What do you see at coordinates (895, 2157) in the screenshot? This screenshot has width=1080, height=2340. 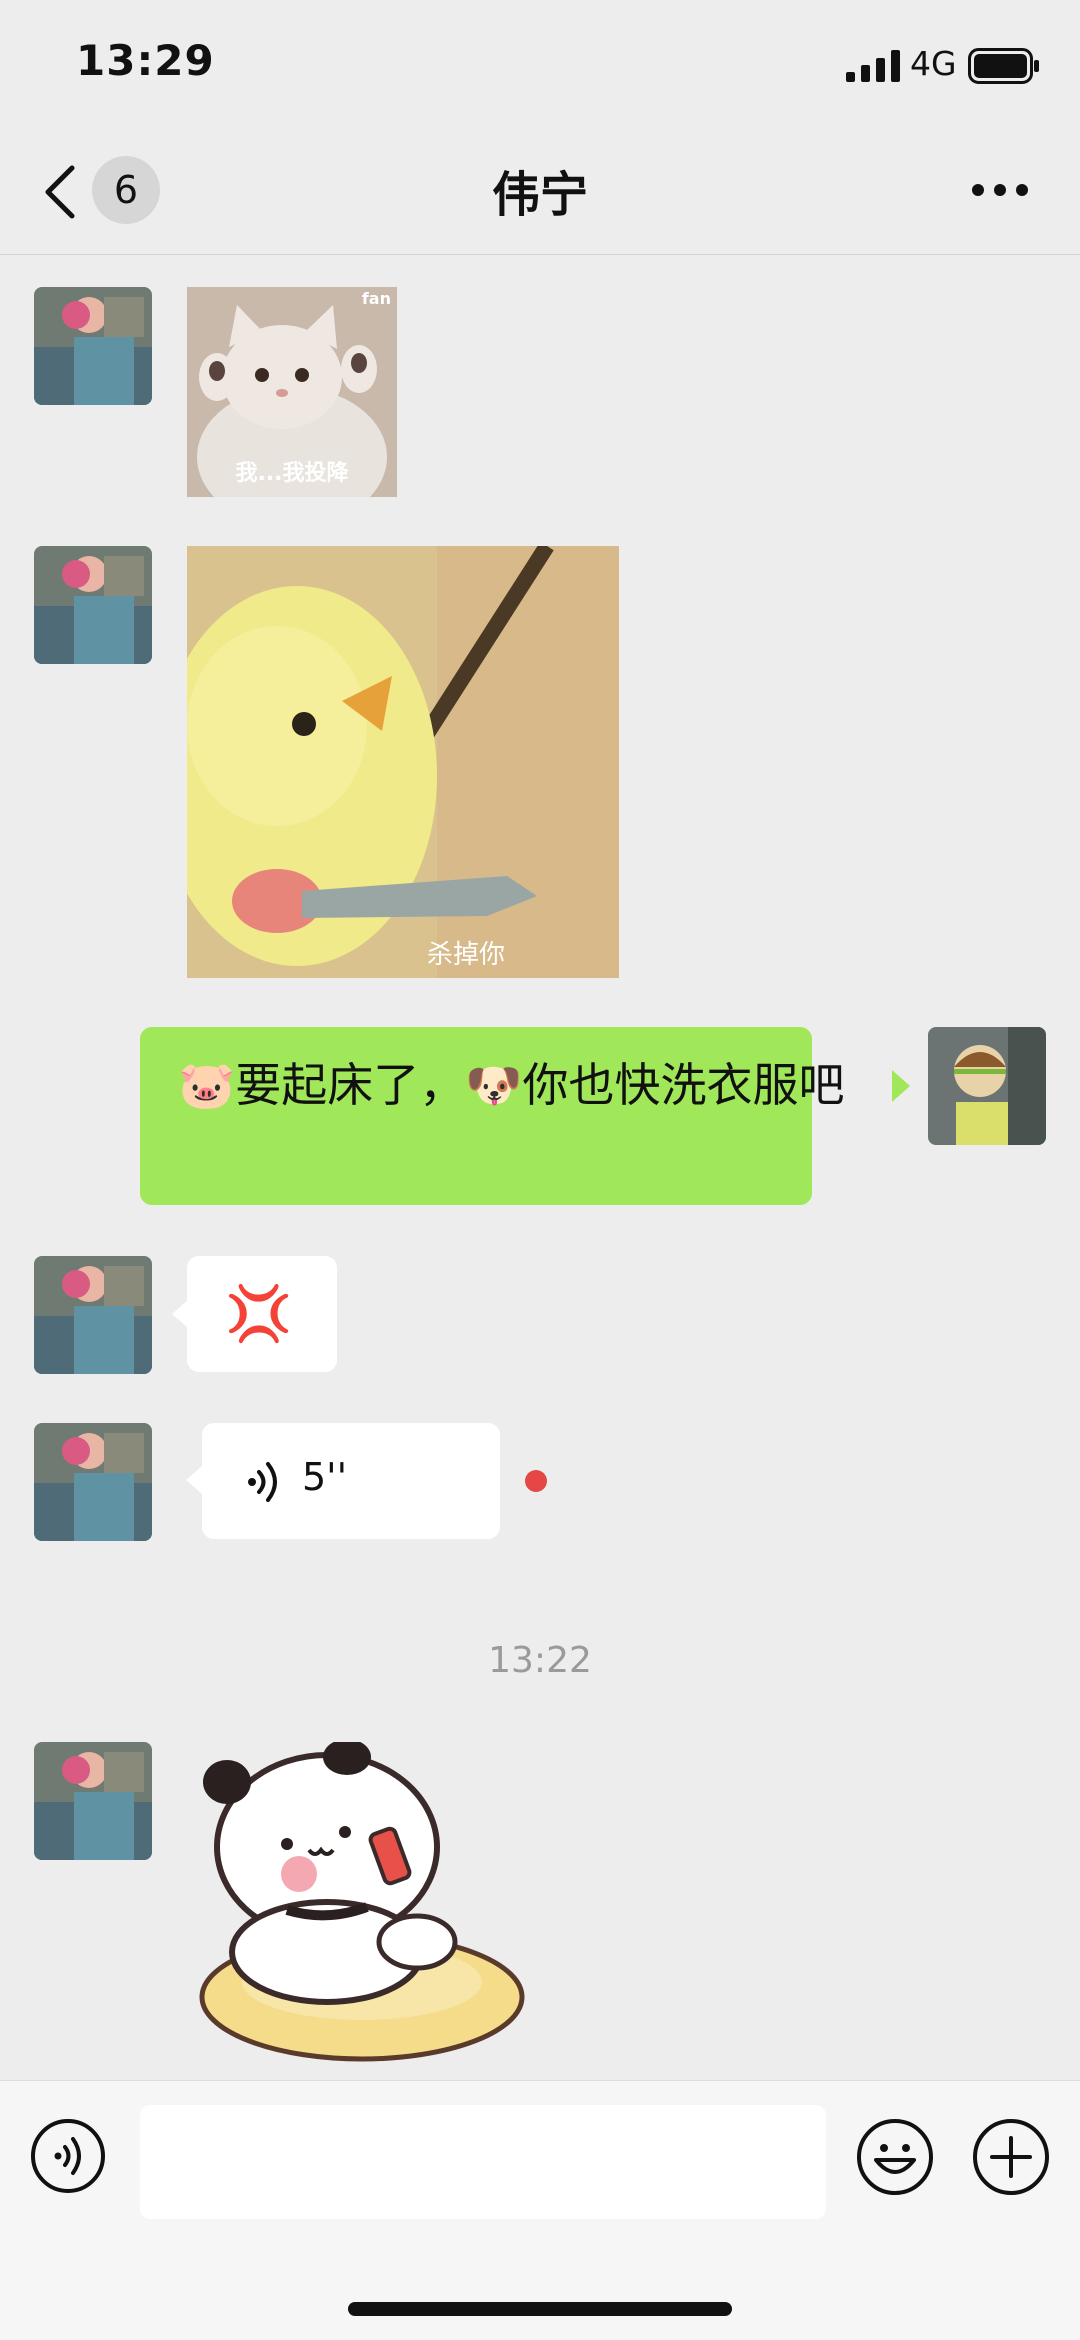 I see `emoji-icon` at bounding box center [895, 2157].